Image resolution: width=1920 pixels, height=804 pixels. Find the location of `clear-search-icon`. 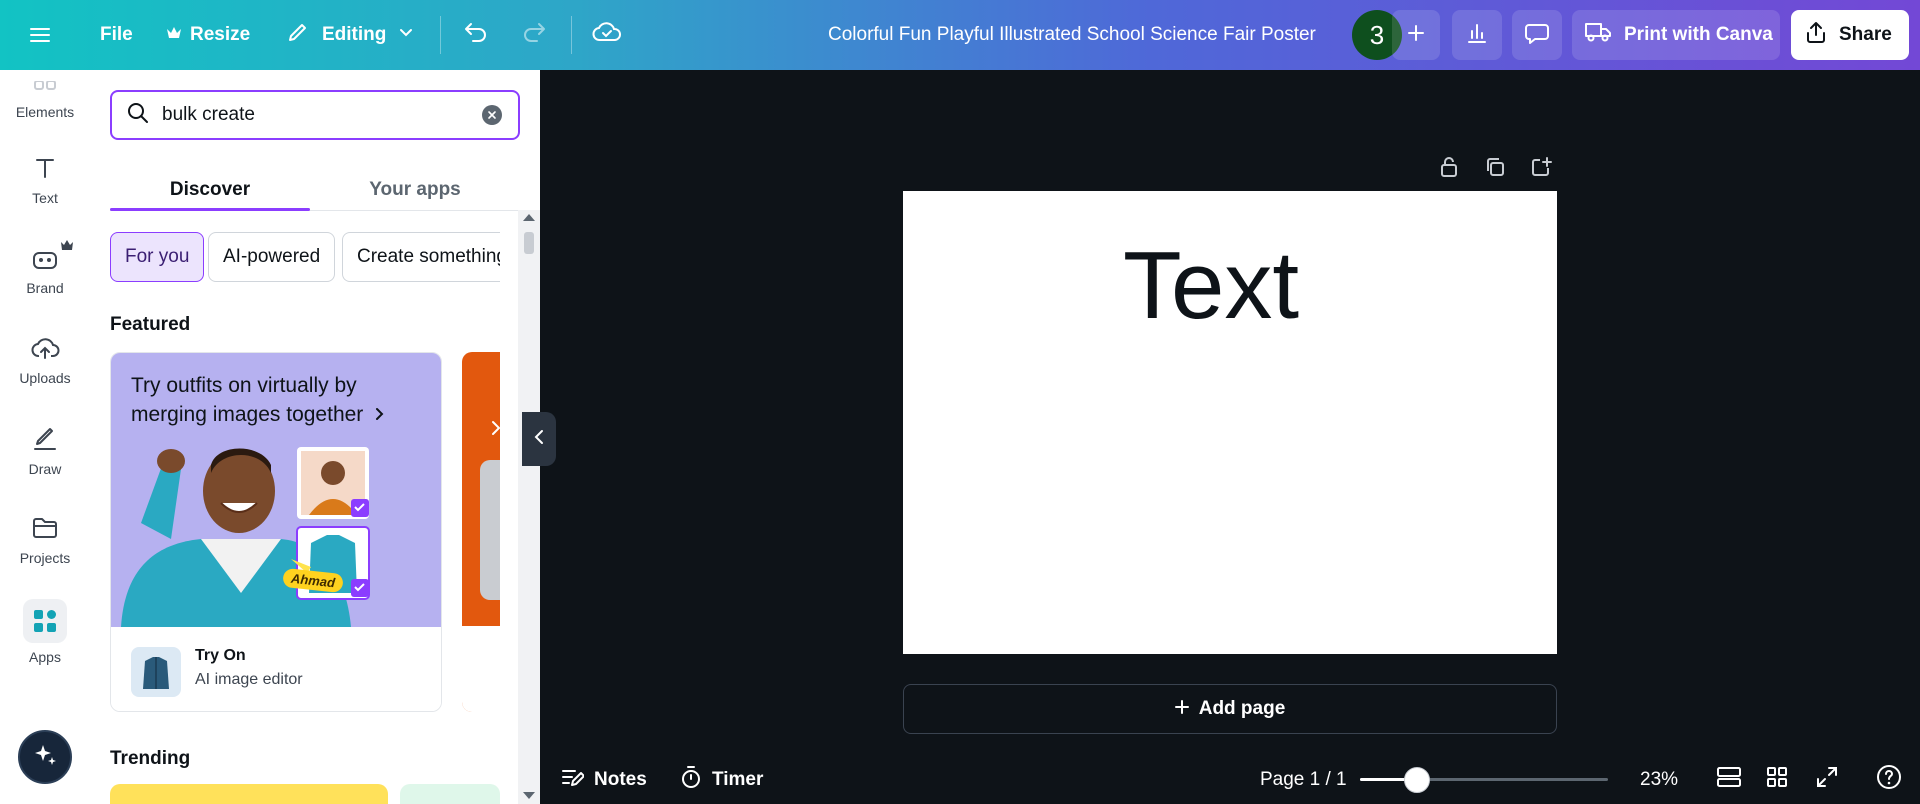

clear-search-icon is located at coordinates (492, 115).